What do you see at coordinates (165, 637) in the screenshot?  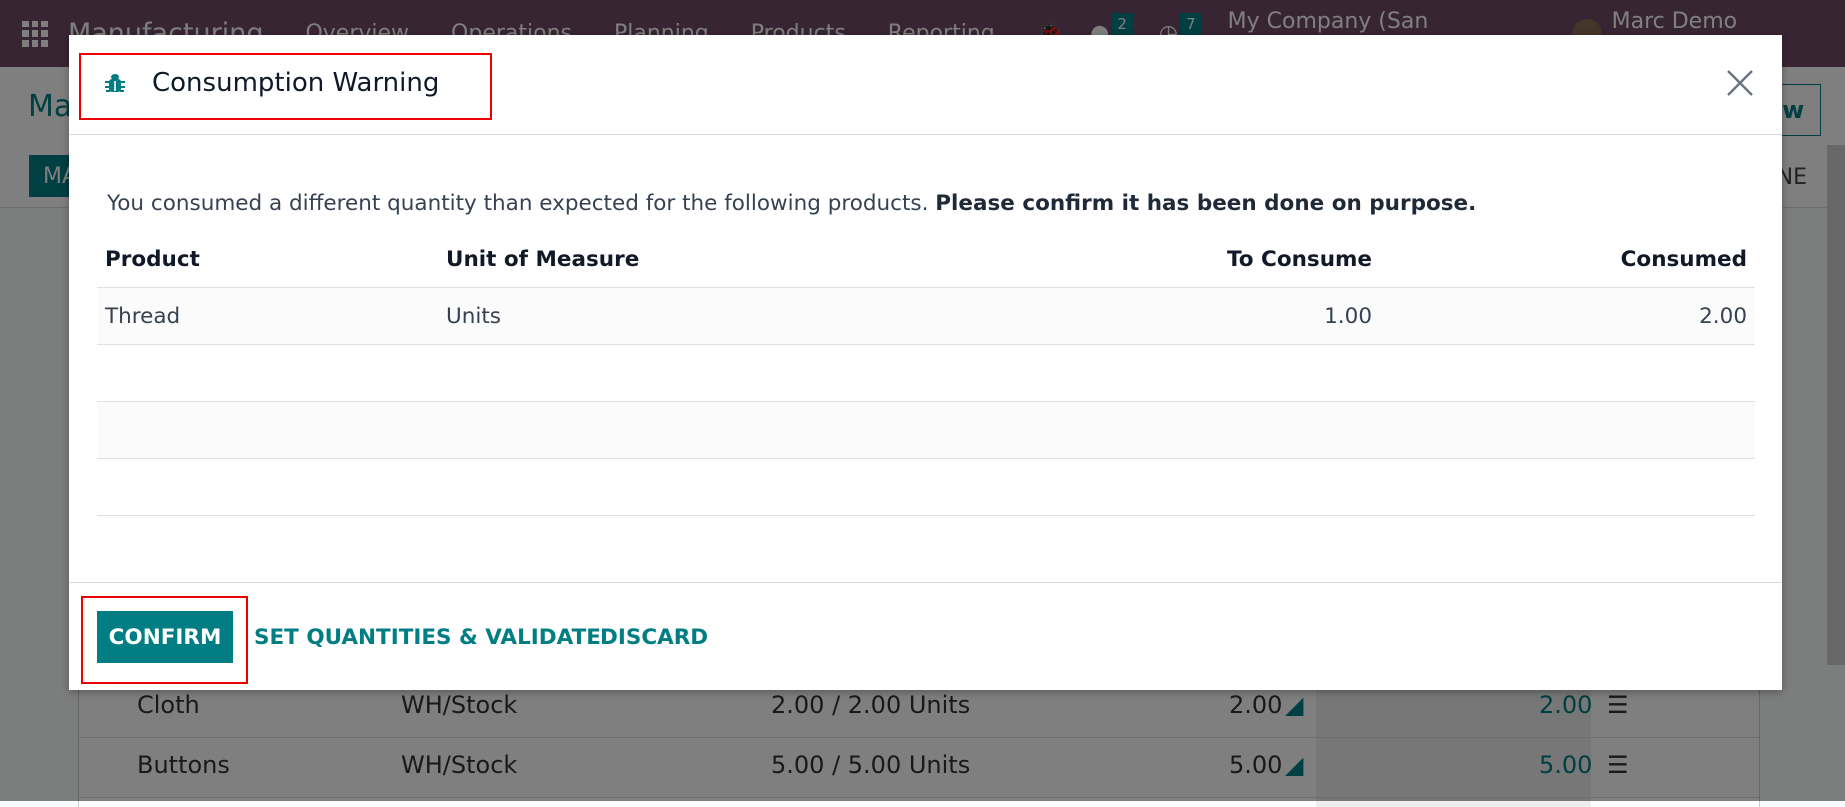 I see `confirm-button: CONFIRM` at bounding box center [165, 637].